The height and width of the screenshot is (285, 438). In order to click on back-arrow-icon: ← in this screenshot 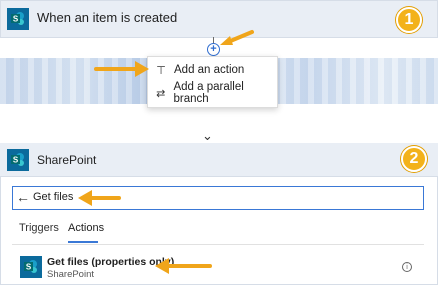, I will do `click(23, 197)`.